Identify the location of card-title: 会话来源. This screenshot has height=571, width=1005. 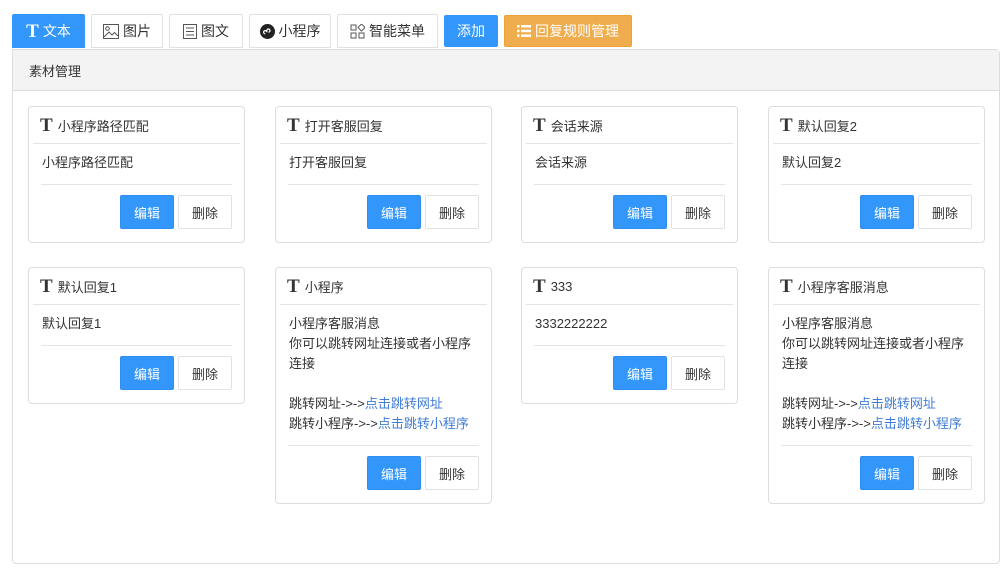
(576, 126).